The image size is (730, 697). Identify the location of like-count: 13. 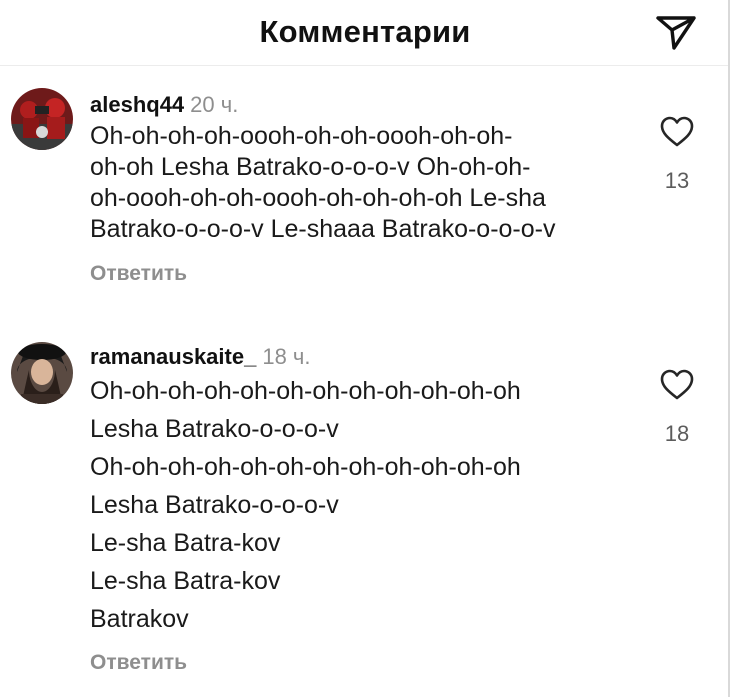
(677, 180).